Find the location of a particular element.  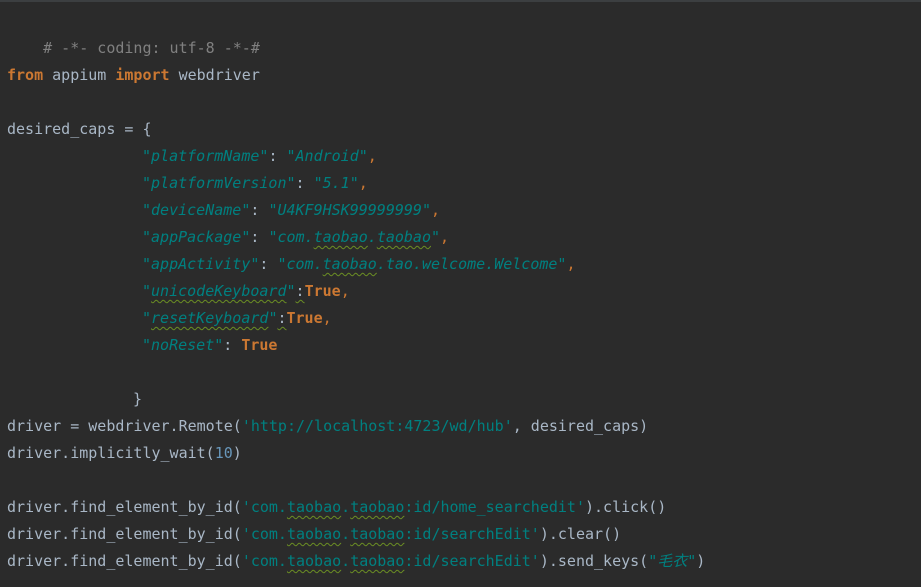

close-brace: } is located at coordinates (138, 399).